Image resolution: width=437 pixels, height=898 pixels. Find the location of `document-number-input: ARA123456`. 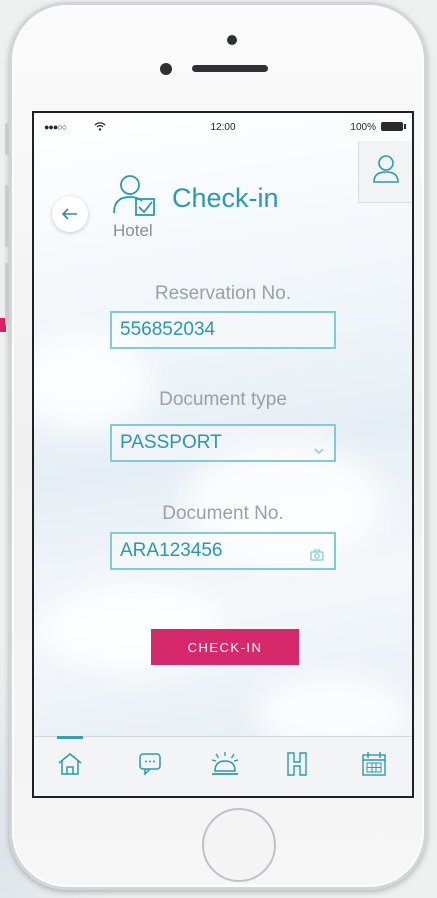

document-number-input: ARA123456 is located at coordinates (223, 551).